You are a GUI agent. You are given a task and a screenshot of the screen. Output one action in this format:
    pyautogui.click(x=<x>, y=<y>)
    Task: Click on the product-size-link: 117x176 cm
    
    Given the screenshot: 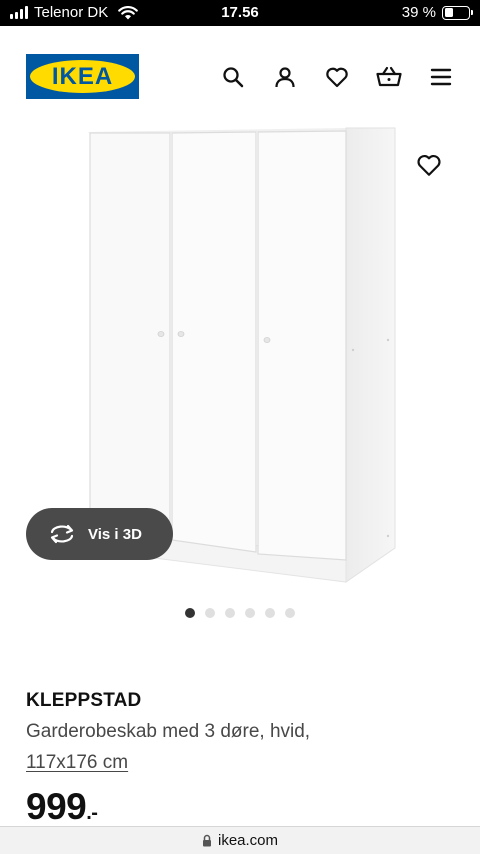 What is the action you would take?
    pyautogui.click(x=77, y=763)
    